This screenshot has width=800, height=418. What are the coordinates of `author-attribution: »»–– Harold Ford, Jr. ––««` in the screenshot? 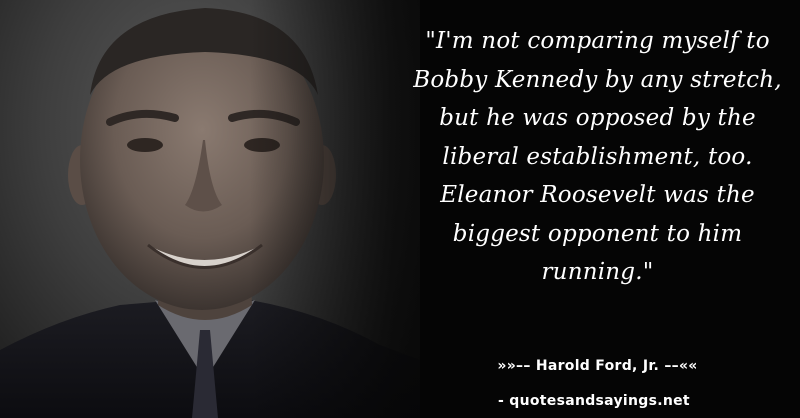 It's located at (597, 366).